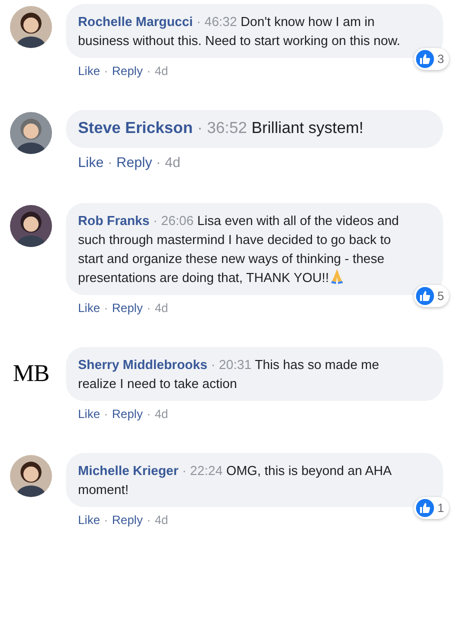 The image size is (455, 633). What do you see at coordinates (31, 374) in the screenshot?
I see `avatar-initials: MB` at bounding box center [31, 374].